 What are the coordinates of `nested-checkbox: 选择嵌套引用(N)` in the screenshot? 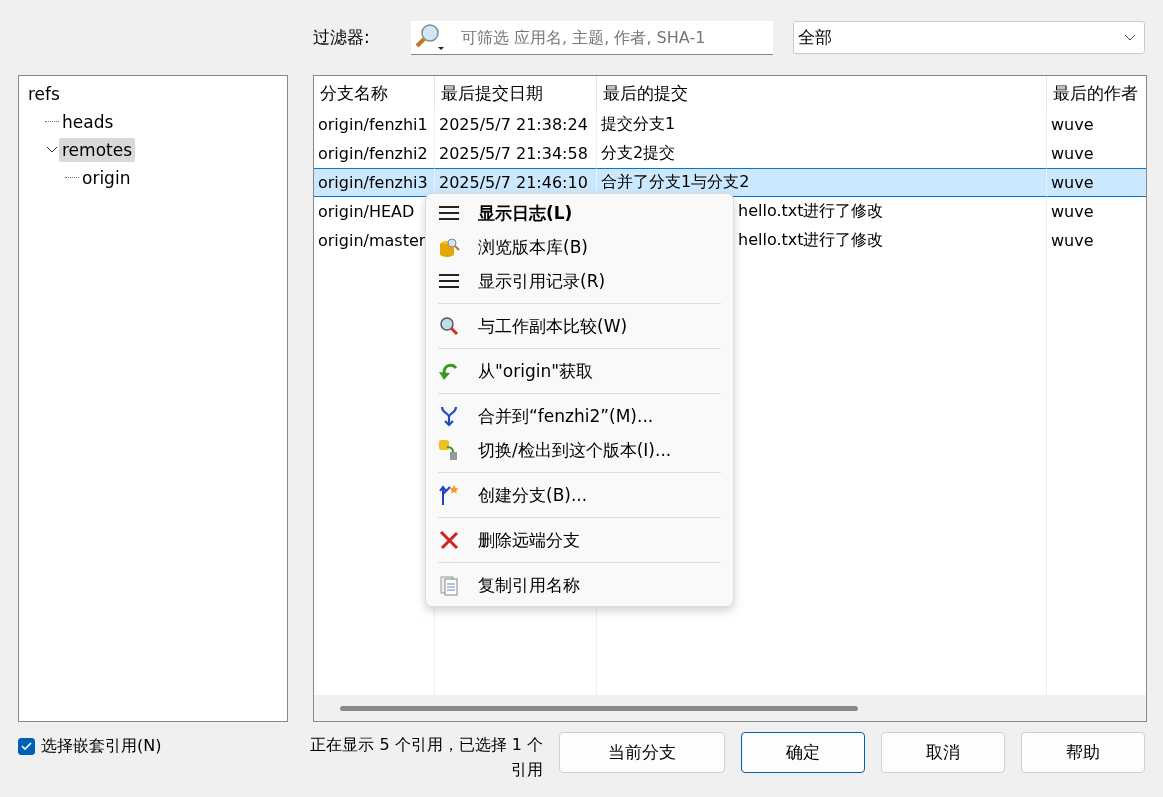 It's located at (158, 746).